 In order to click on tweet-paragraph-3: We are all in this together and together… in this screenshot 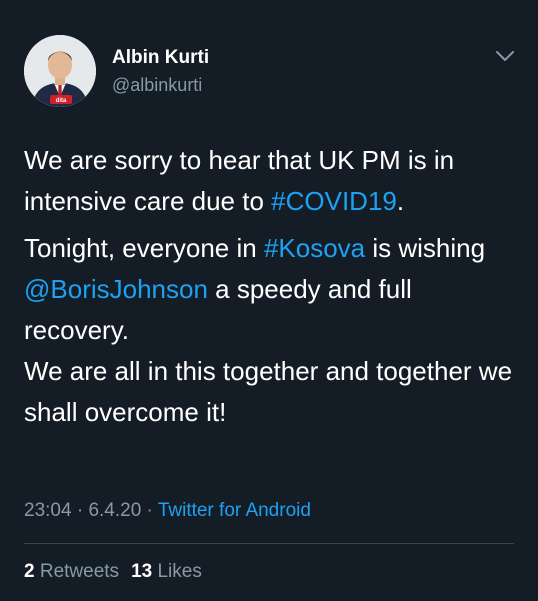, I will do `click(268, 391)`.